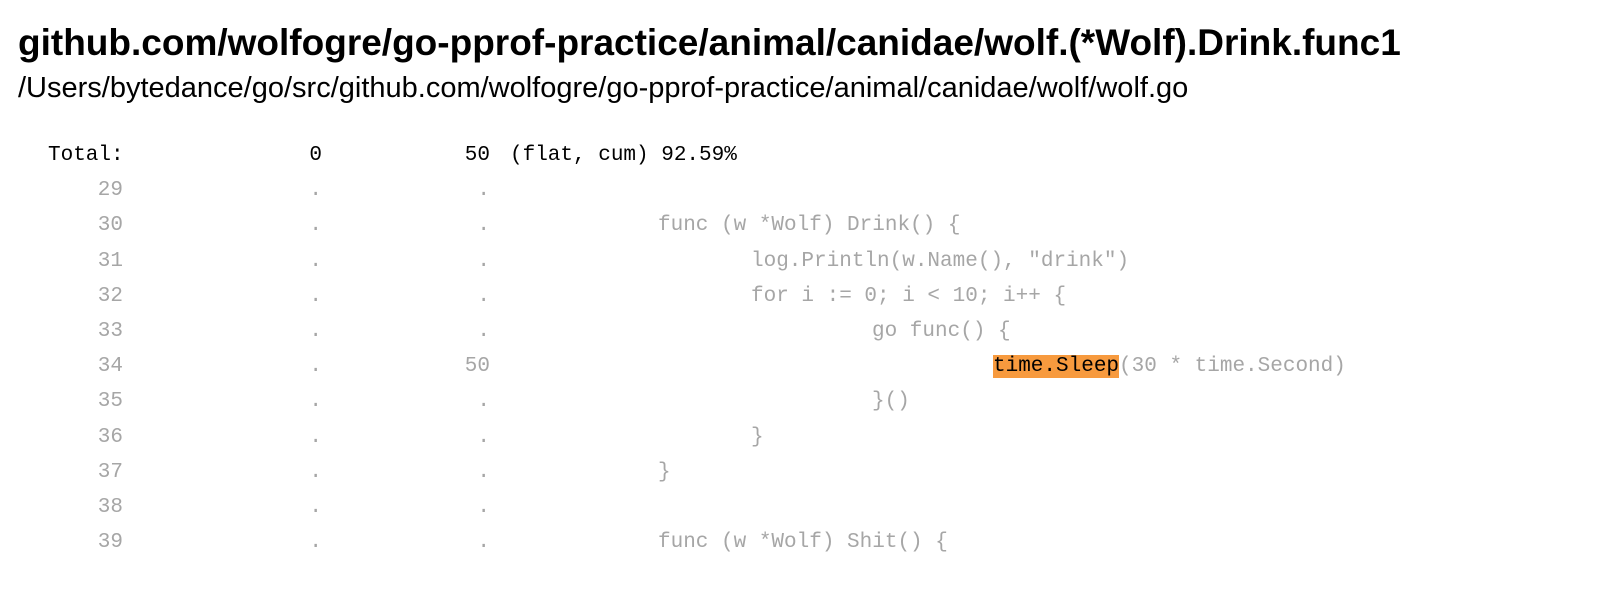 The height and width of the screenshot is (594, 1602). What do you see at coordinates (110, 507) in the screenshot?
I see `line-number: 38` at bounding box center [110, 507].